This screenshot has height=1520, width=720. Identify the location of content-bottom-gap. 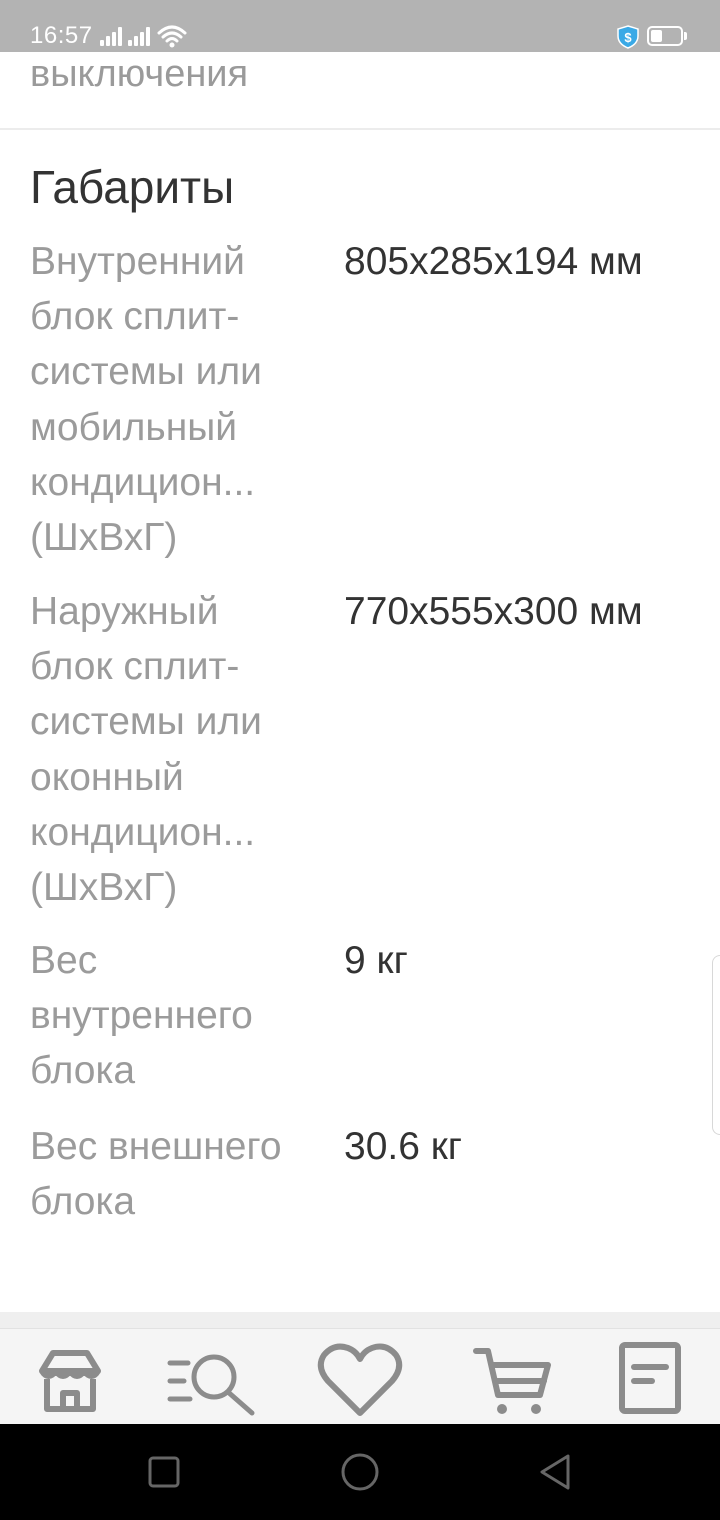
(360, 1320).